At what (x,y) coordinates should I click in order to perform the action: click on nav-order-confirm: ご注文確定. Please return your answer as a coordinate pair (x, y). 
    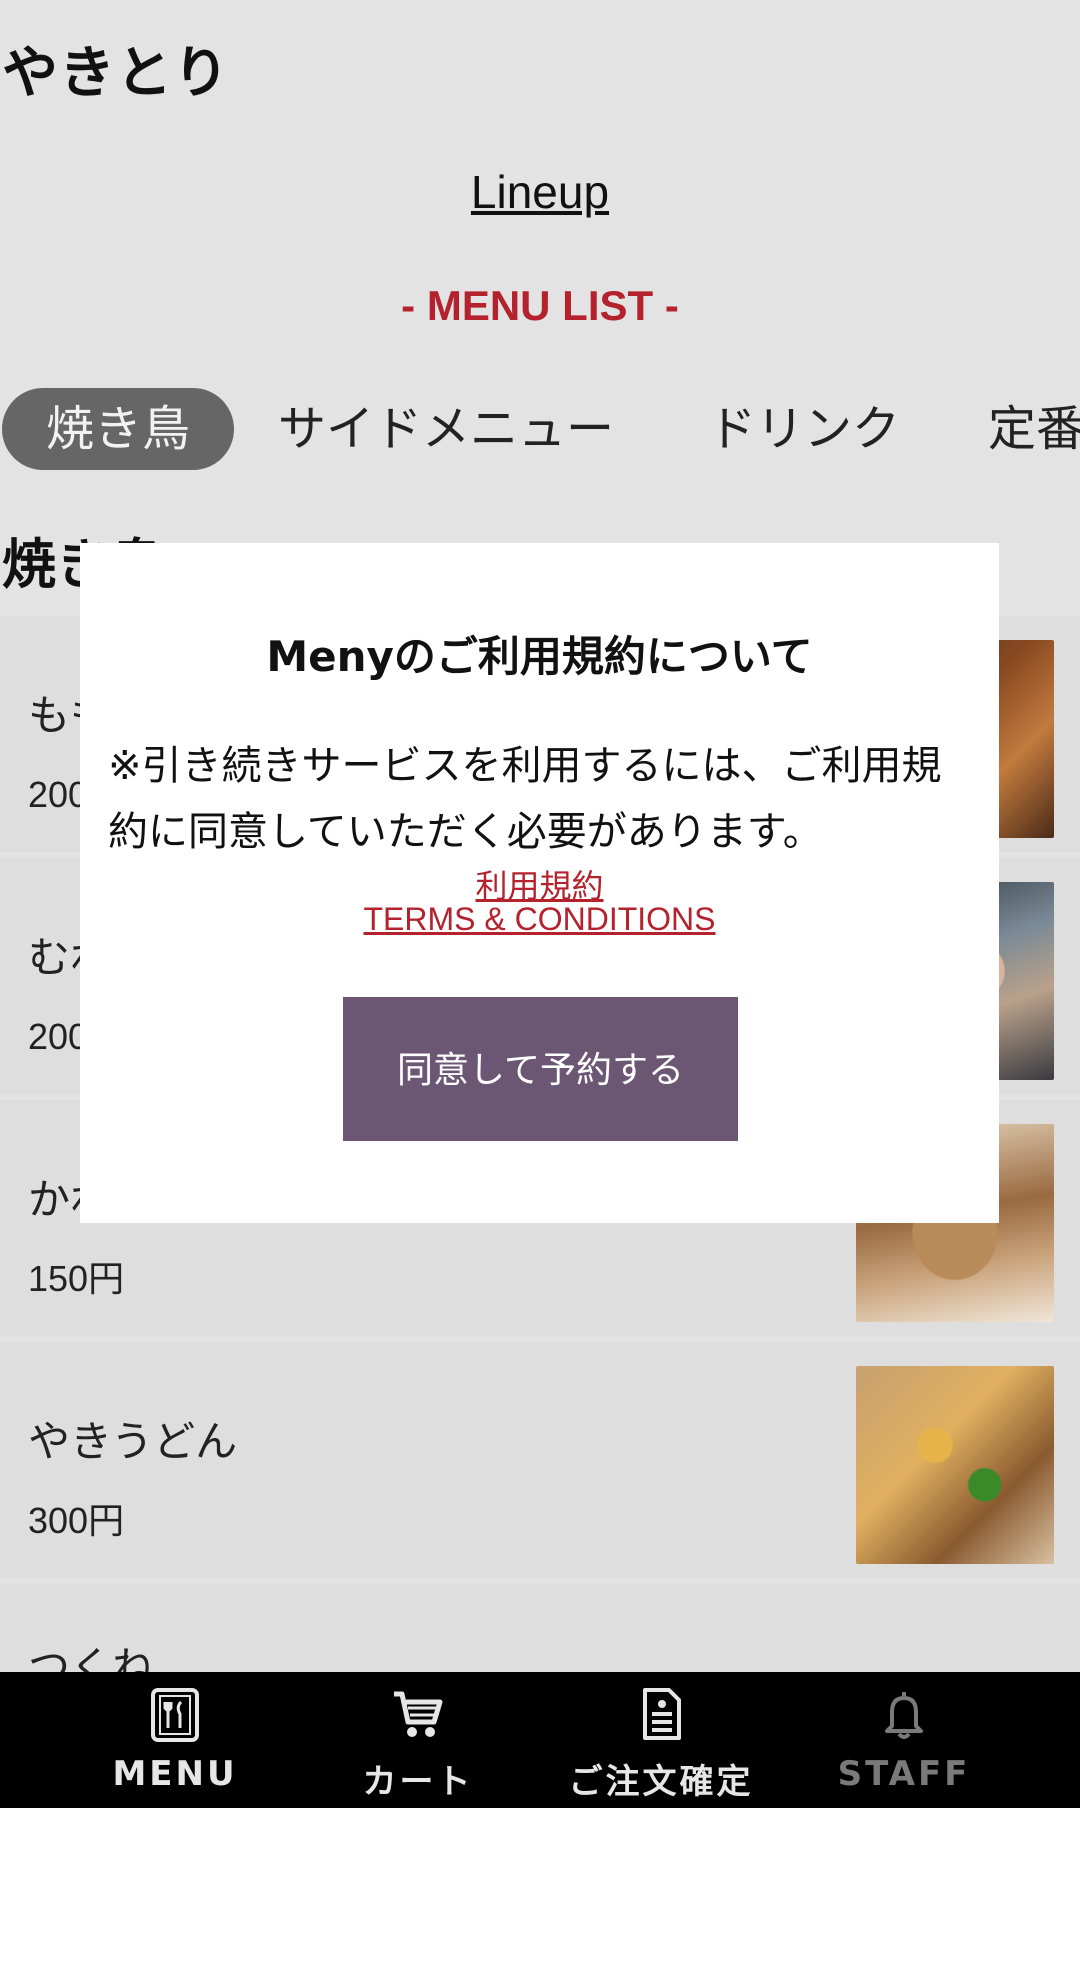
    Looking at the image, I should click on (661, 1740).